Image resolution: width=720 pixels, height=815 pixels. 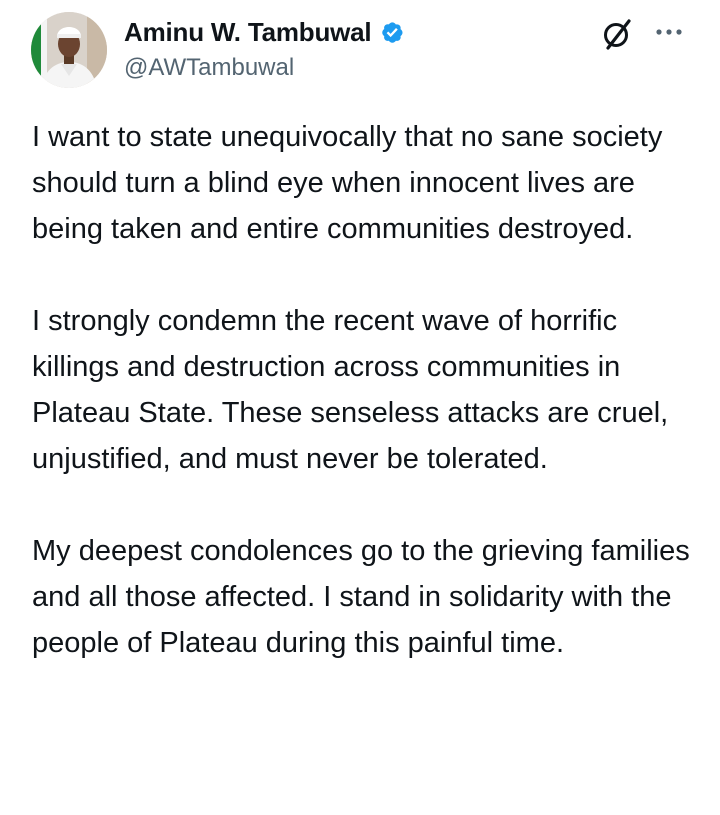 I want to click on user-handle: @AWTambuwal, so click(x=209, y=68).